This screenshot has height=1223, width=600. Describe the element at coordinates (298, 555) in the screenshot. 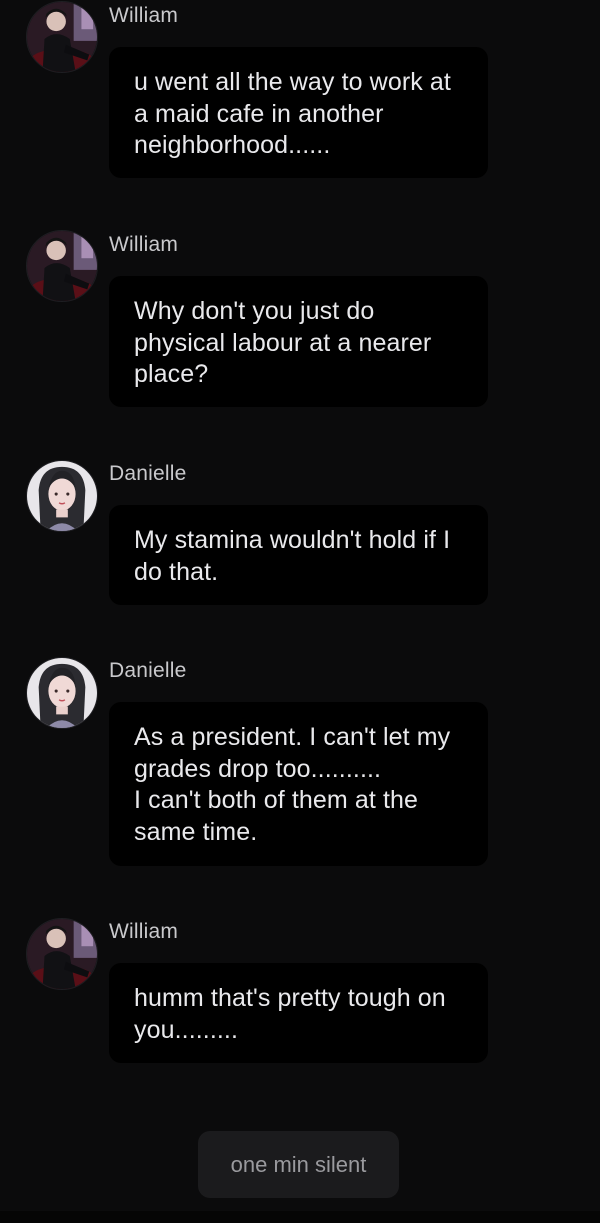

I see `message-bubble: My stamina wouldn't hold if I do that.` at that location.